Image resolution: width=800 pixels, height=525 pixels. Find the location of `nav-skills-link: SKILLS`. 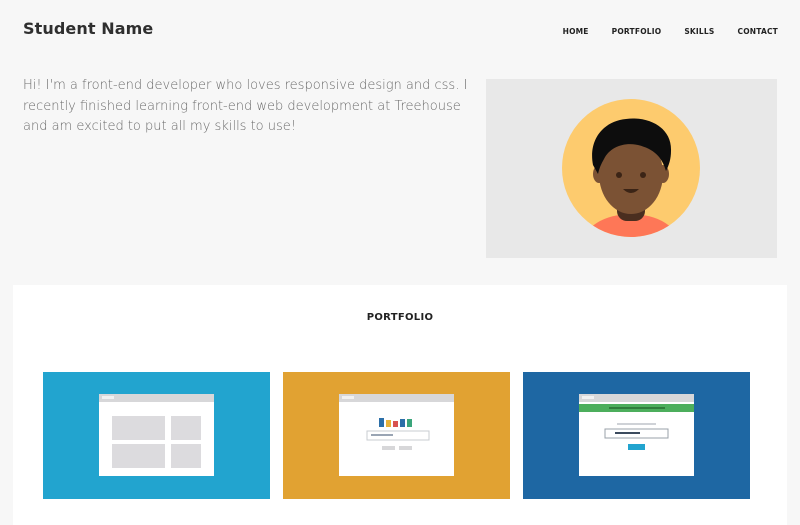

nav-skills-link: SKILLS is located at coordinates (699, 31).